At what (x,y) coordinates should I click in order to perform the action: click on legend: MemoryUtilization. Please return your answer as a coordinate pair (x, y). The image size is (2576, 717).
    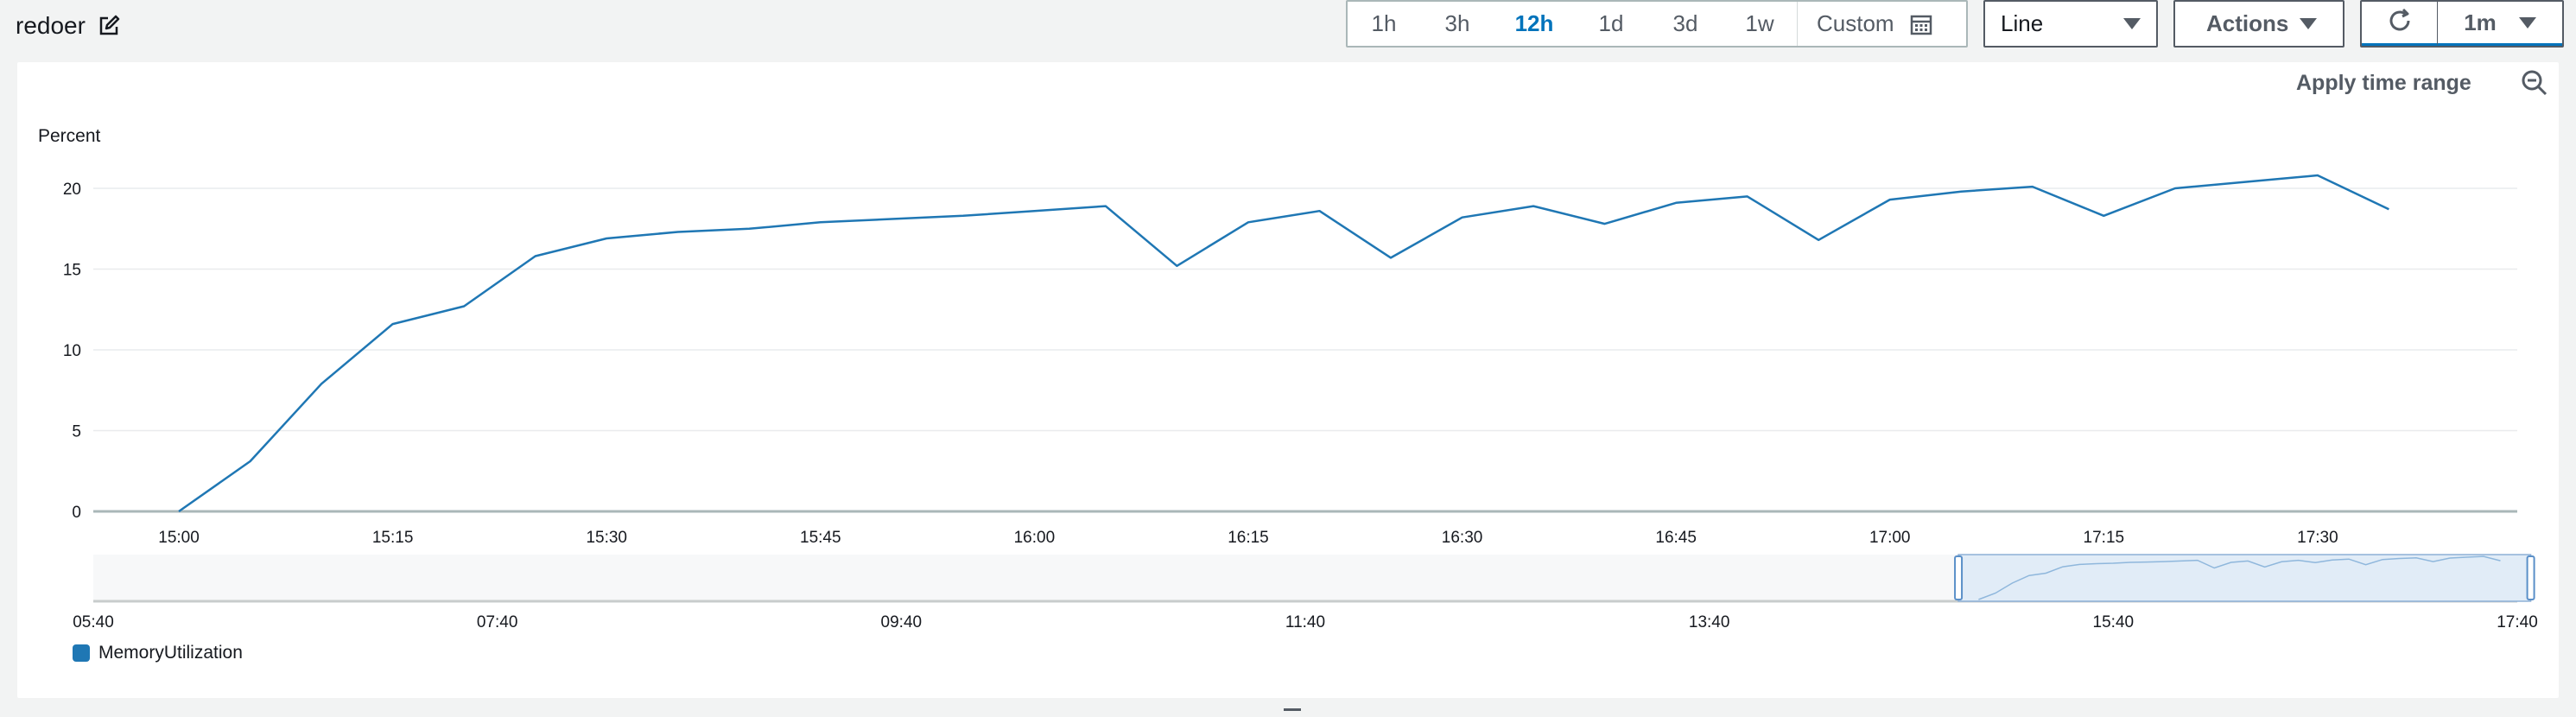
    Looking at the image, I should click on (158, 653).